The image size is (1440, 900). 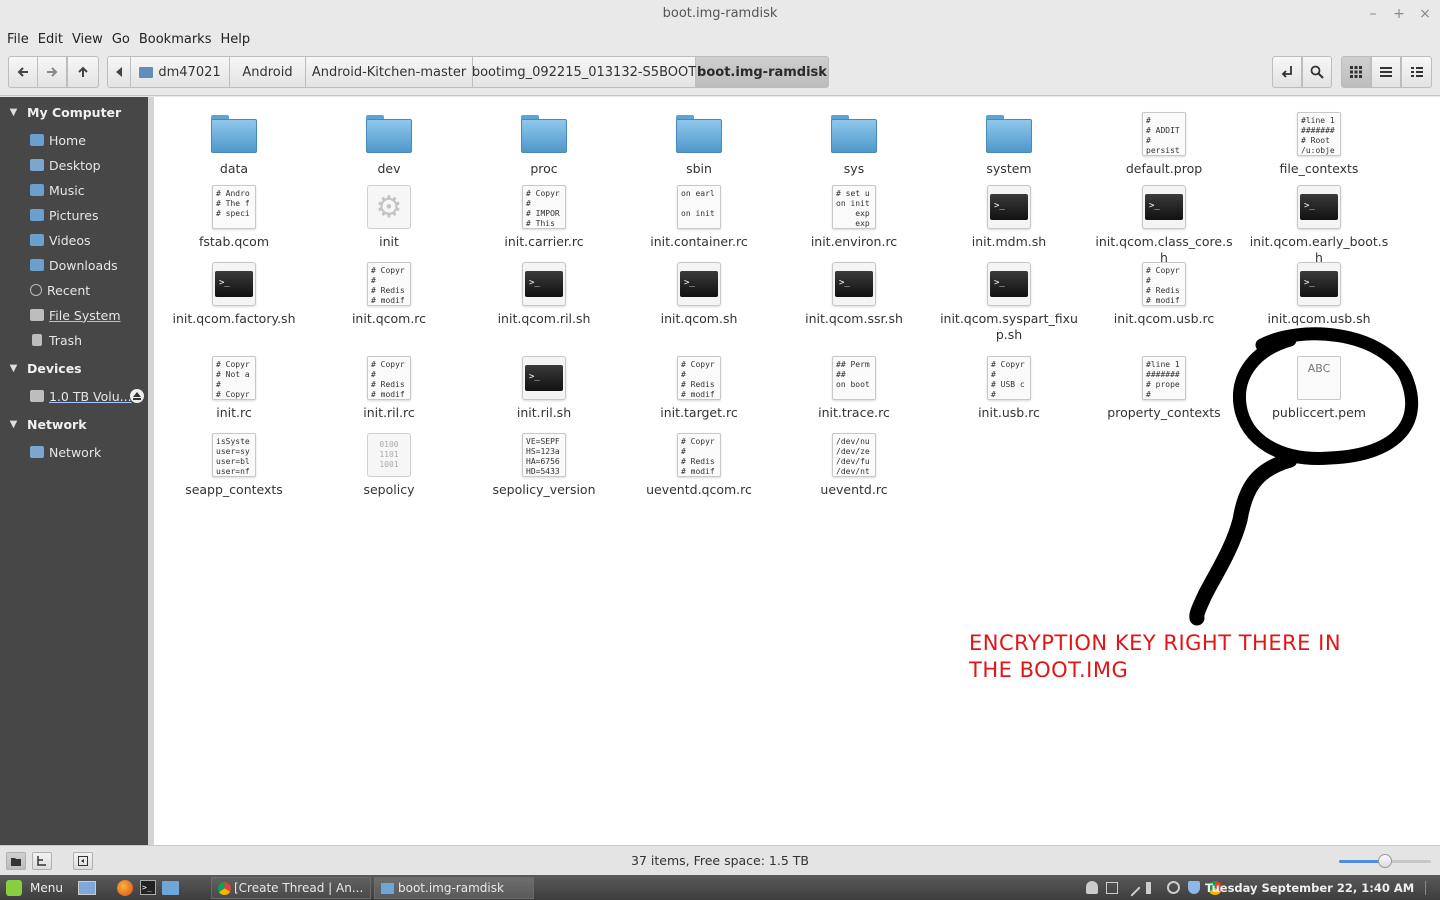 What do you see at coordinates (60, 240) in the screenshot?
I see `sidebar-item-videos: Videos` at bounding box center [60, 240].